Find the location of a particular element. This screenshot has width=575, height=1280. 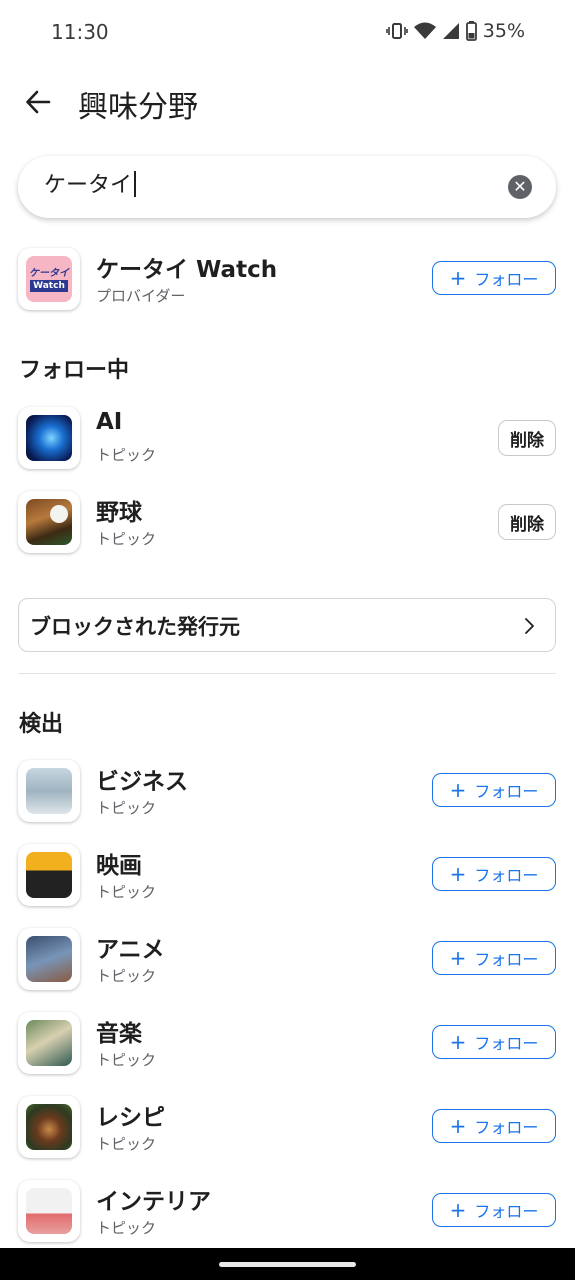

following-item-ai: AI トピック 削除 is located at coordinates (288, 439).